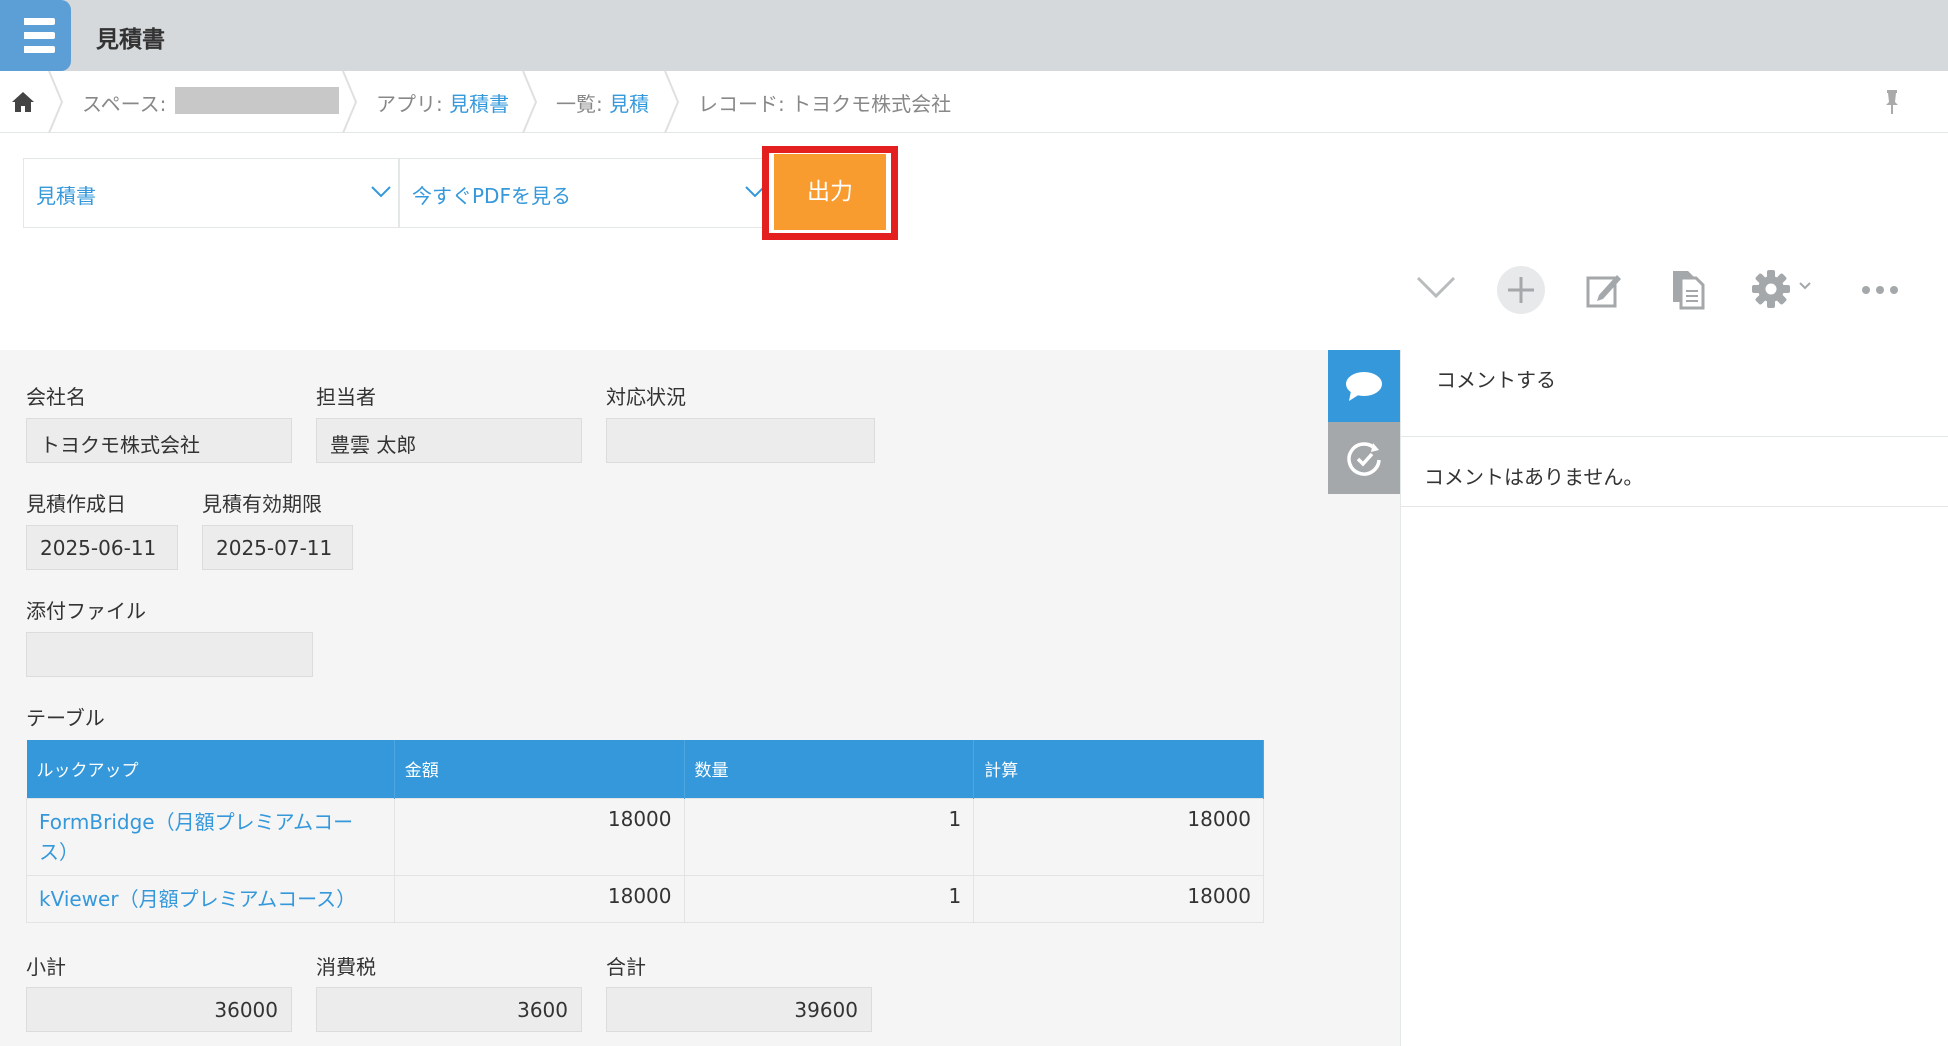  I want to click on add-record-icon, so click(1521, 290).